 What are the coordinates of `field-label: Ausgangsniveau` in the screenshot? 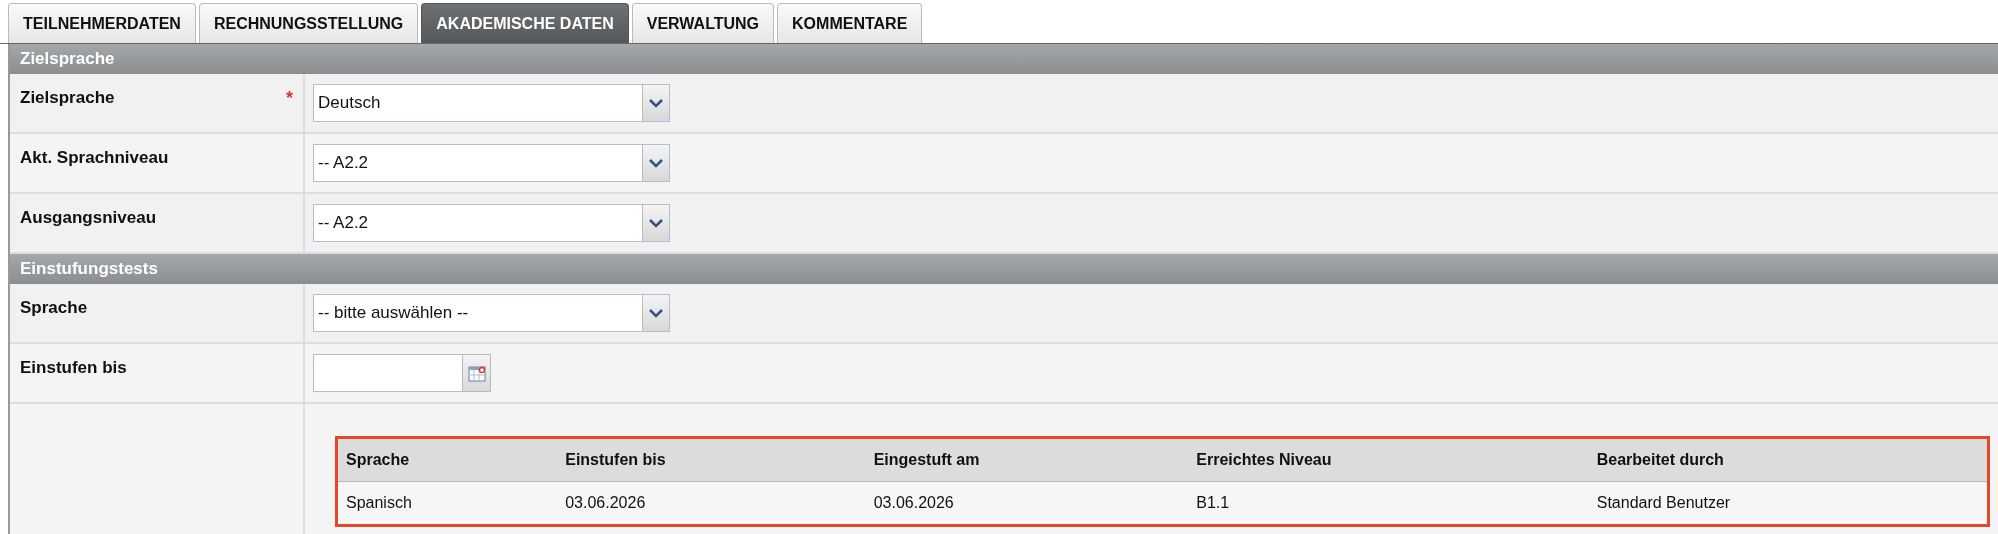 It's located at (88, 218).